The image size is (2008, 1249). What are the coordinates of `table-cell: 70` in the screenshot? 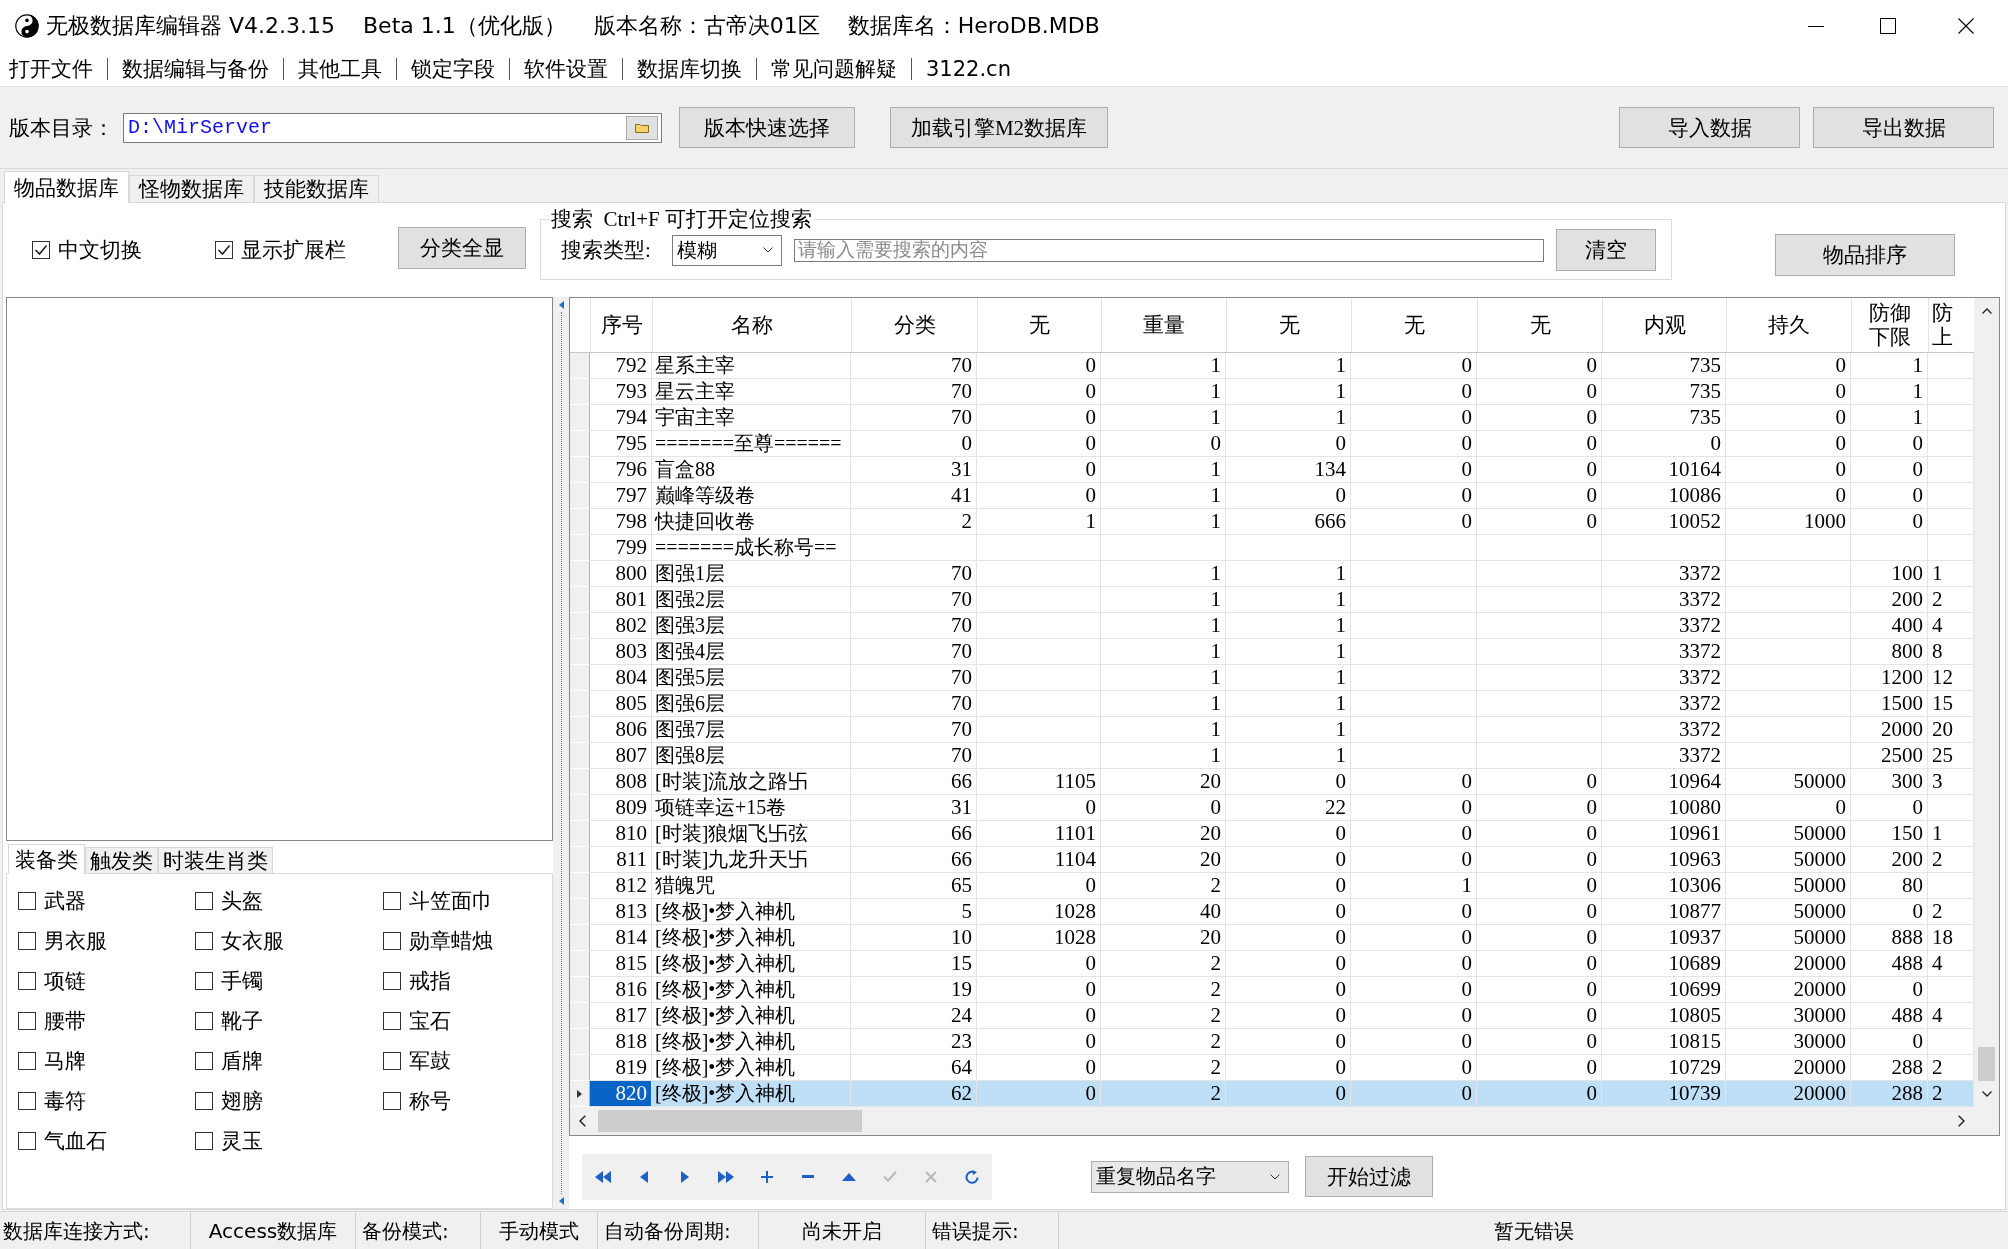 It's located at (914, 730).